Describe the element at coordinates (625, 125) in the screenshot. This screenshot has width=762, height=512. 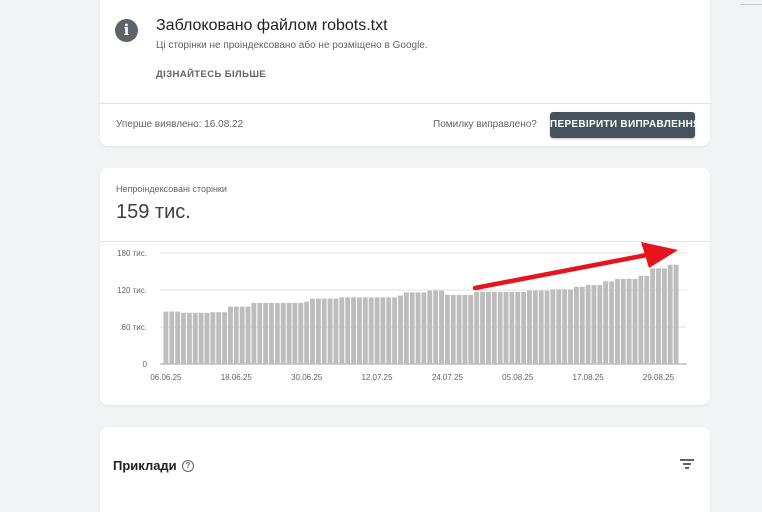
I see `validate-fix-button: ПЕРЕВІРИТИ ВИПРАВЛЕННЯ` at that location.